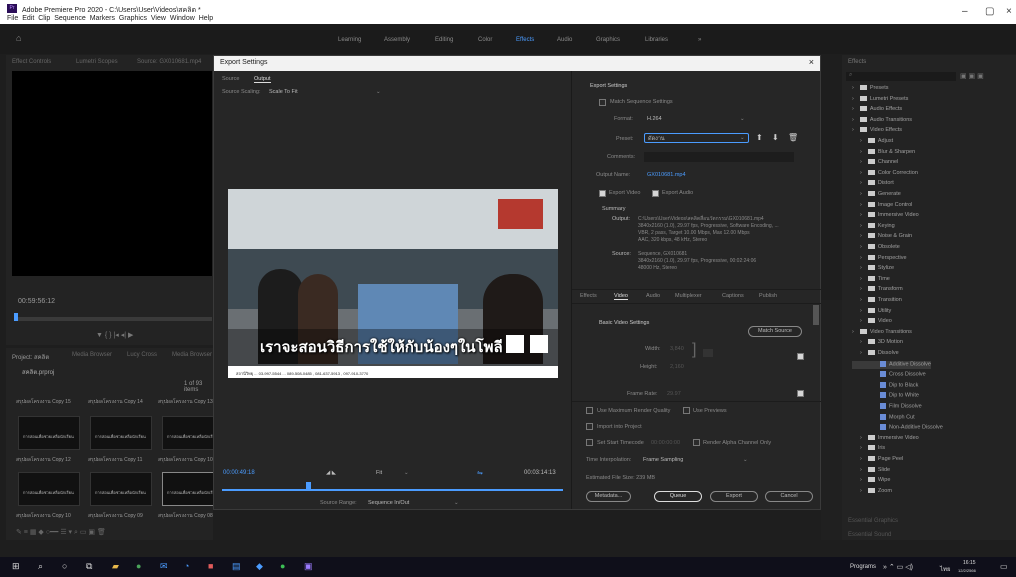 This screenshot has height=577, width=1016. What do you see at coordinates (1009, 11) in the screenshot?
I see `close-icon: ×` at bounding box center [1009, 11].